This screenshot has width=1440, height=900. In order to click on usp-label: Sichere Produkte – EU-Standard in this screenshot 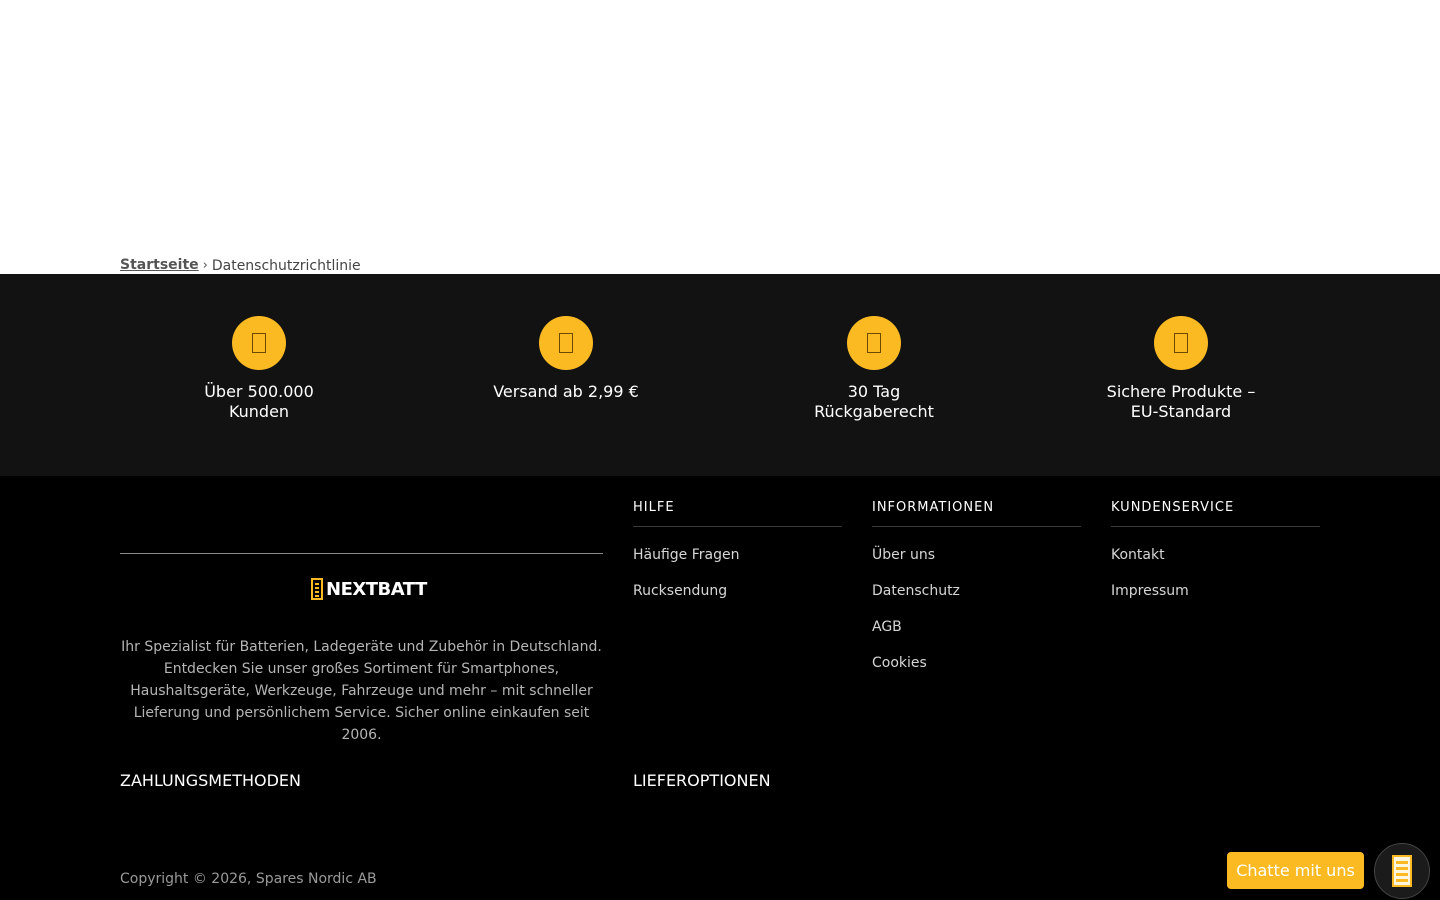, I will do `click(1181, 401)`.